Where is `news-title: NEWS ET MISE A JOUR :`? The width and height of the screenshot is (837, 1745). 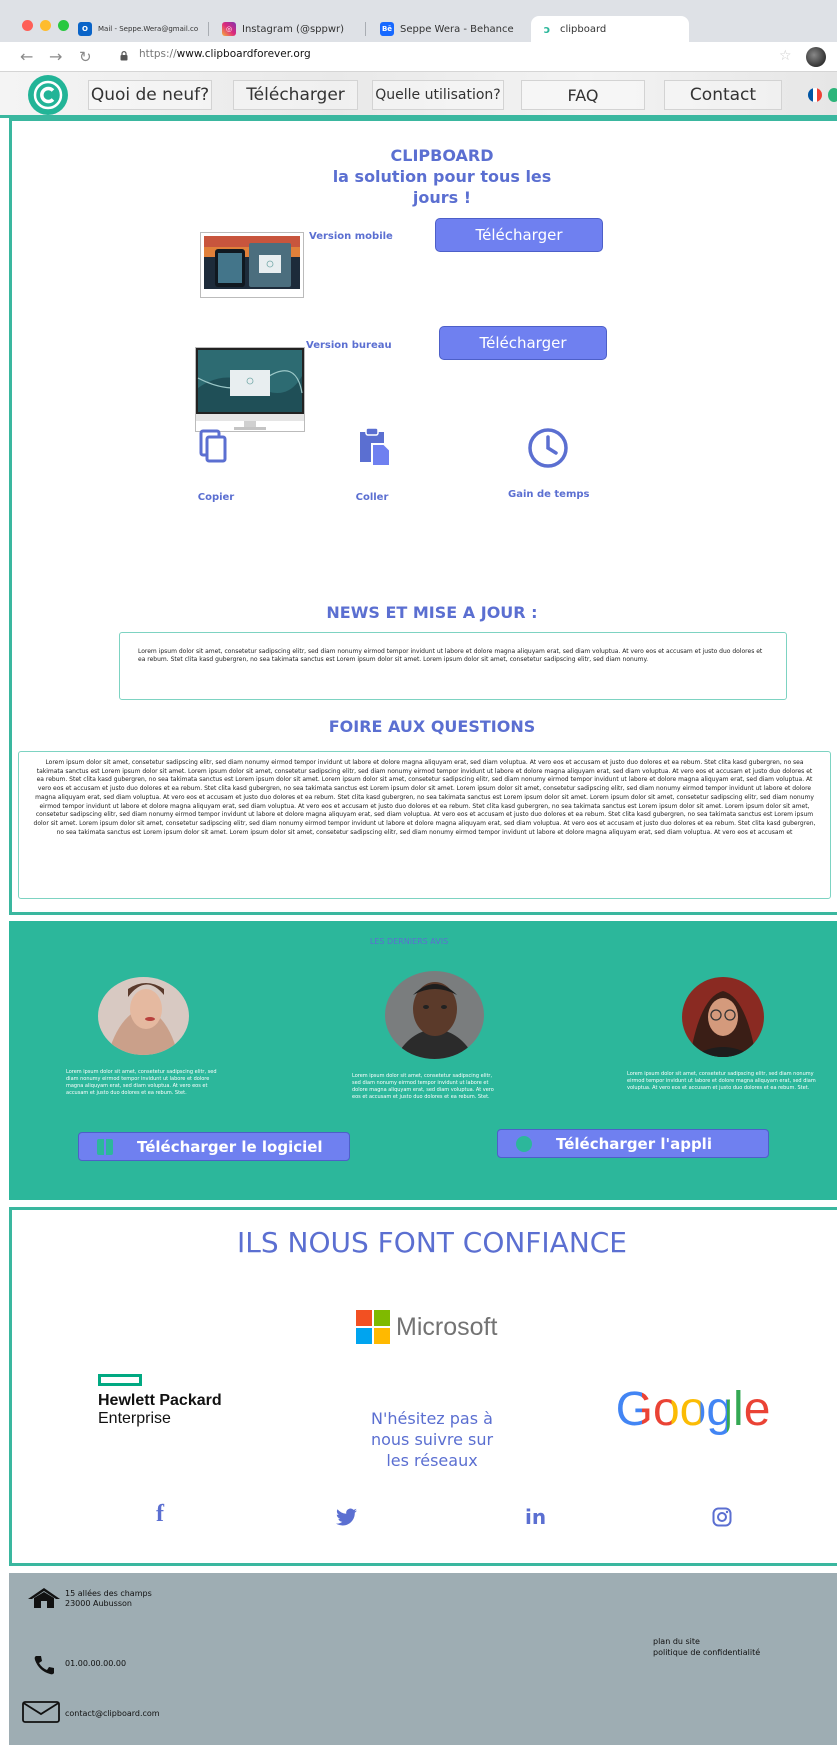
news-title: NEWS ET MISE A JOUR : is located at coordinates (432, 612).